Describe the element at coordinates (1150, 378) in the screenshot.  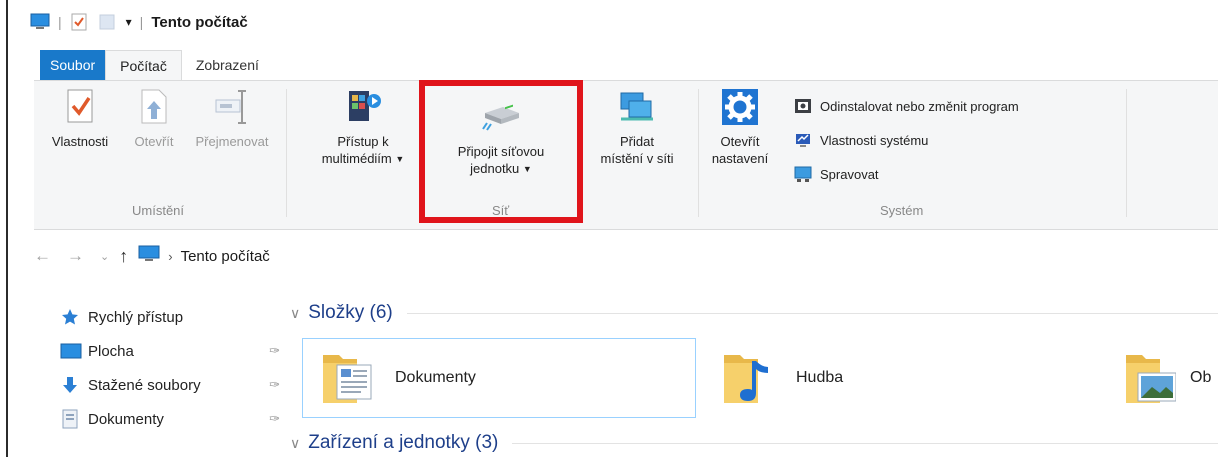
I see `folder-pictures-icon` at that location.